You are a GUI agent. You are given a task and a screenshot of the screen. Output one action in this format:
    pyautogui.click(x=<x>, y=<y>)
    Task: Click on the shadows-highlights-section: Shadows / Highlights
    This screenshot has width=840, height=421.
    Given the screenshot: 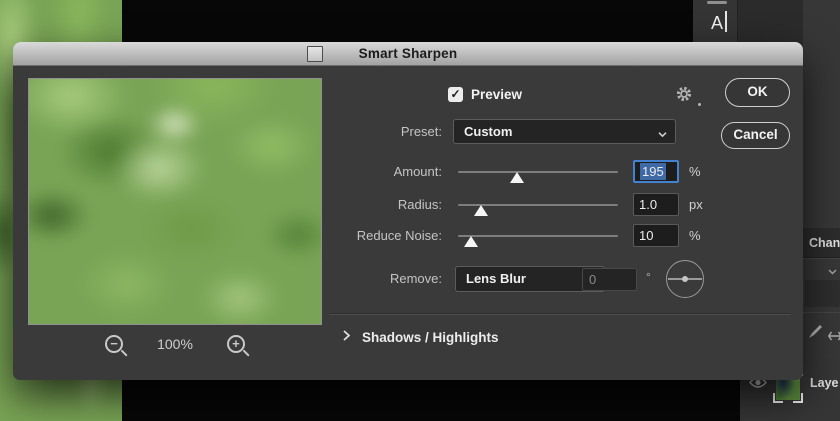 What is the action you would take?
    pyautogui.click(x=421, y=337)
    